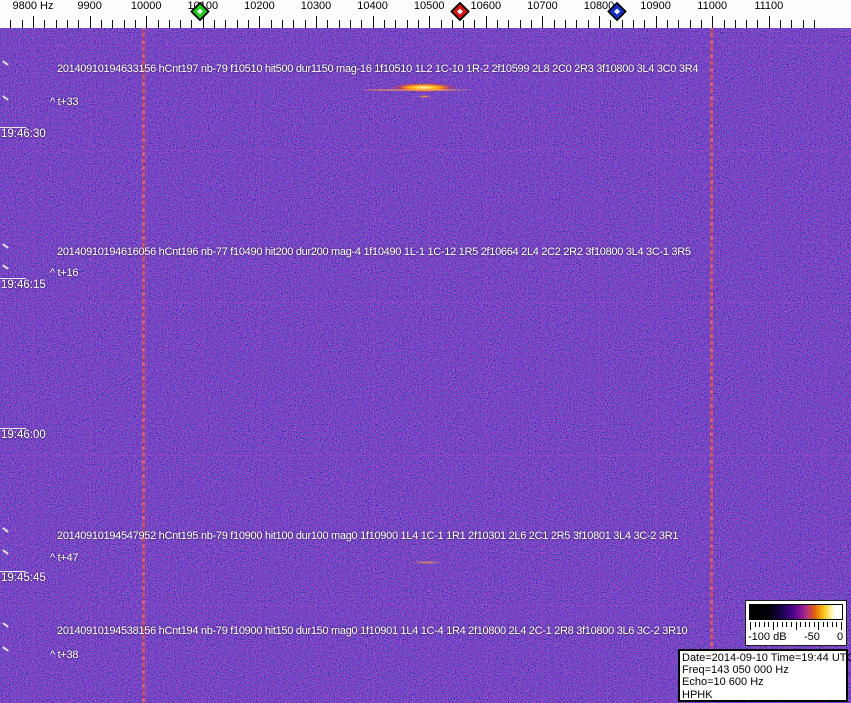 This screenshot has height=703, width=851. What do you see at coordinates (23, 435) in the screenshot?
I see `time-label: 19:46:00` at bounding box center [23, 435].